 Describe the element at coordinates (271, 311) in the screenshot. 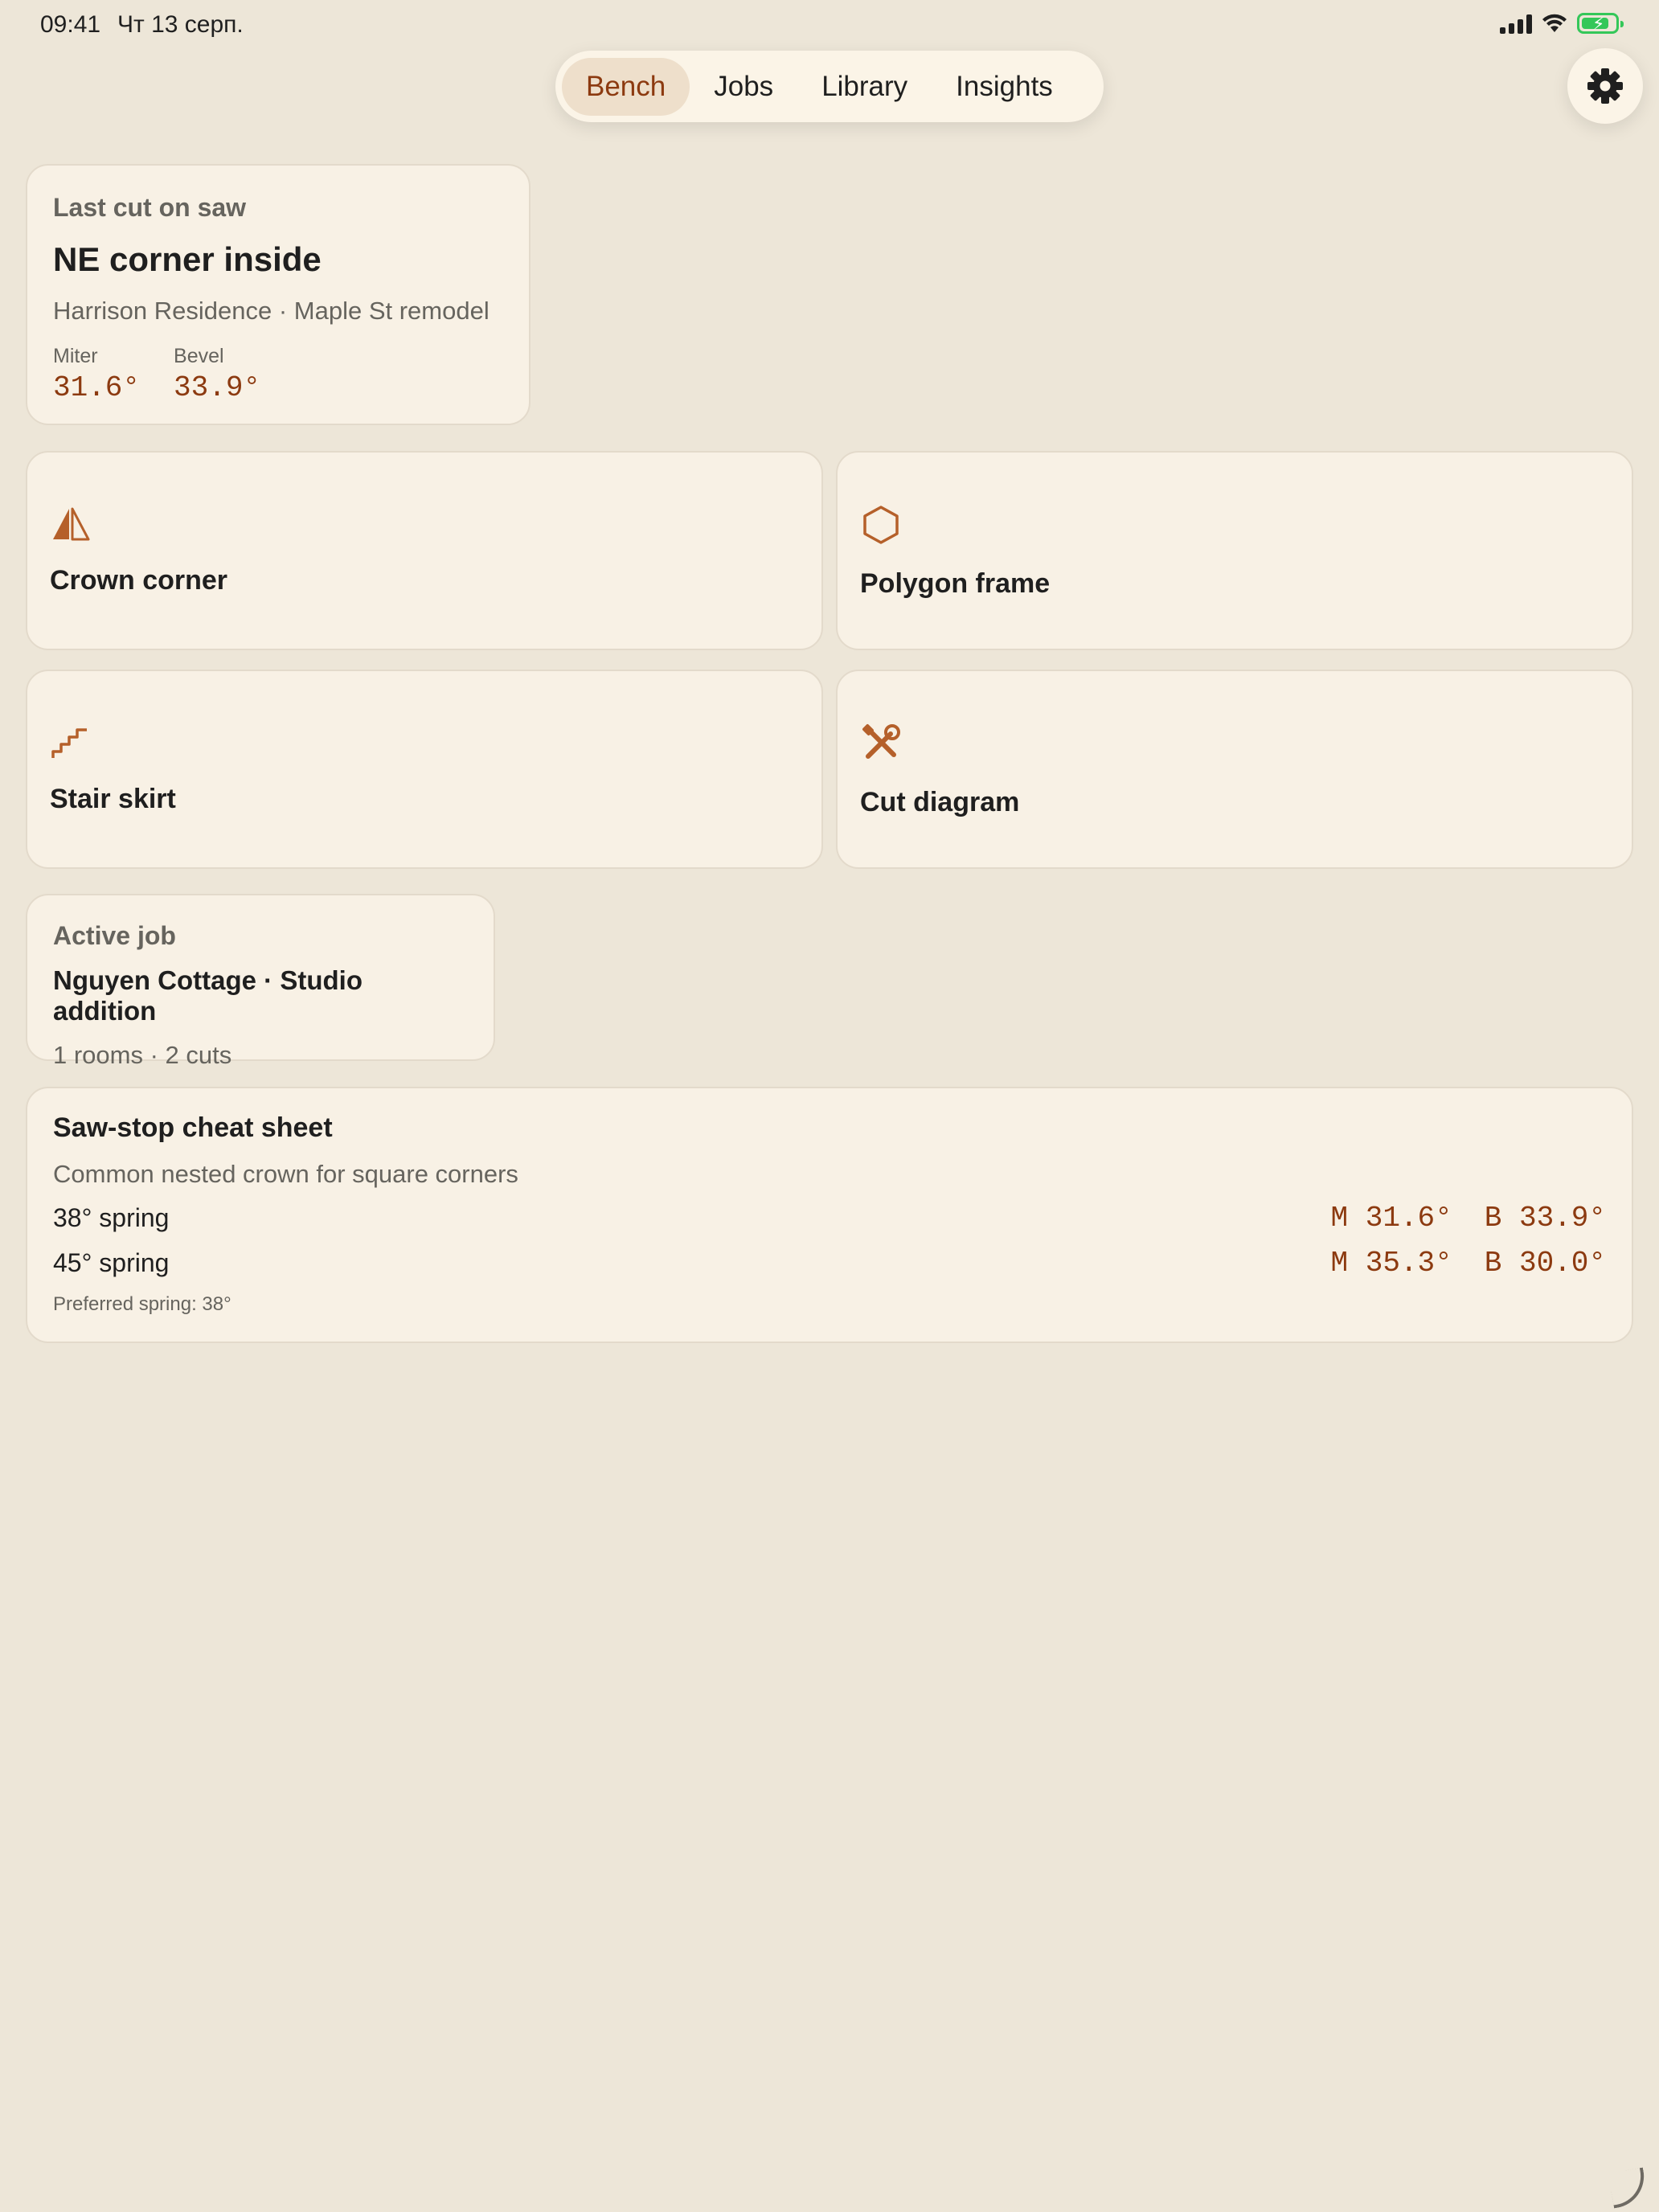

I see `last-cut-subtitle: Harrison Residence · Maple St remodel` at that location.